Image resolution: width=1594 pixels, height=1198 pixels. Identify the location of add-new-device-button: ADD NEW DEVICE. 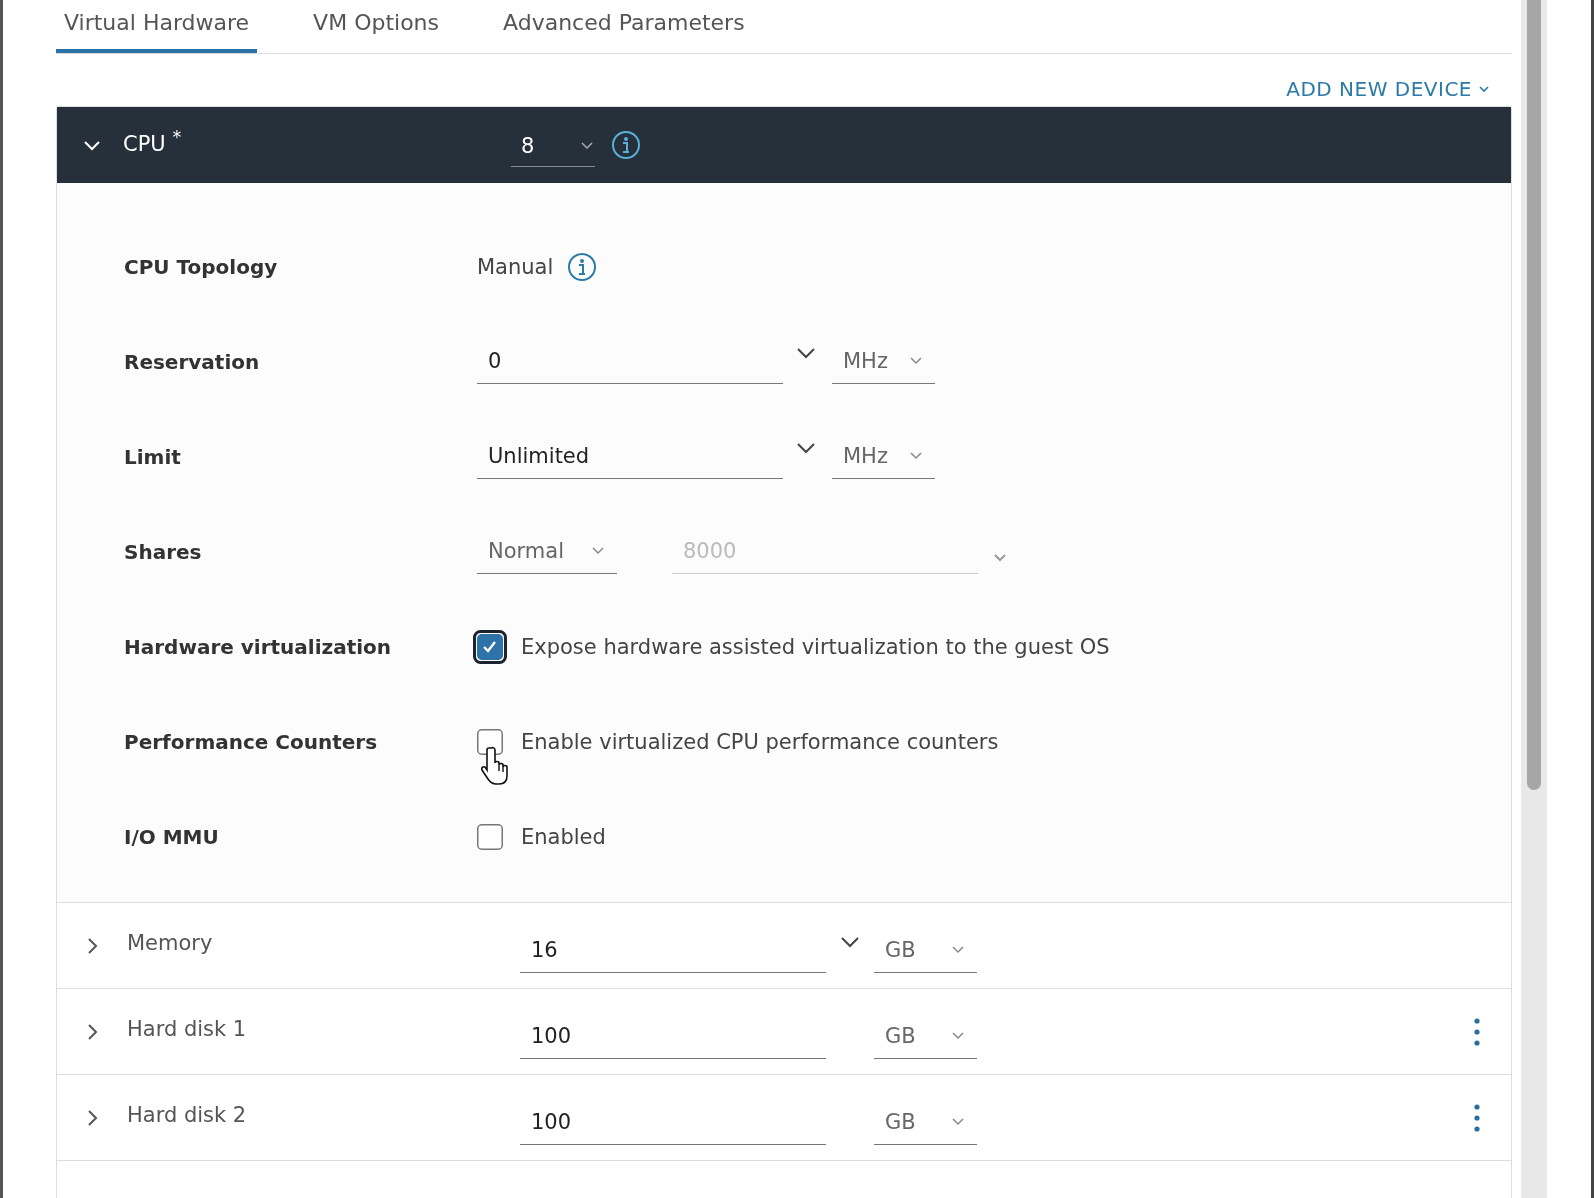
(1388, 89).